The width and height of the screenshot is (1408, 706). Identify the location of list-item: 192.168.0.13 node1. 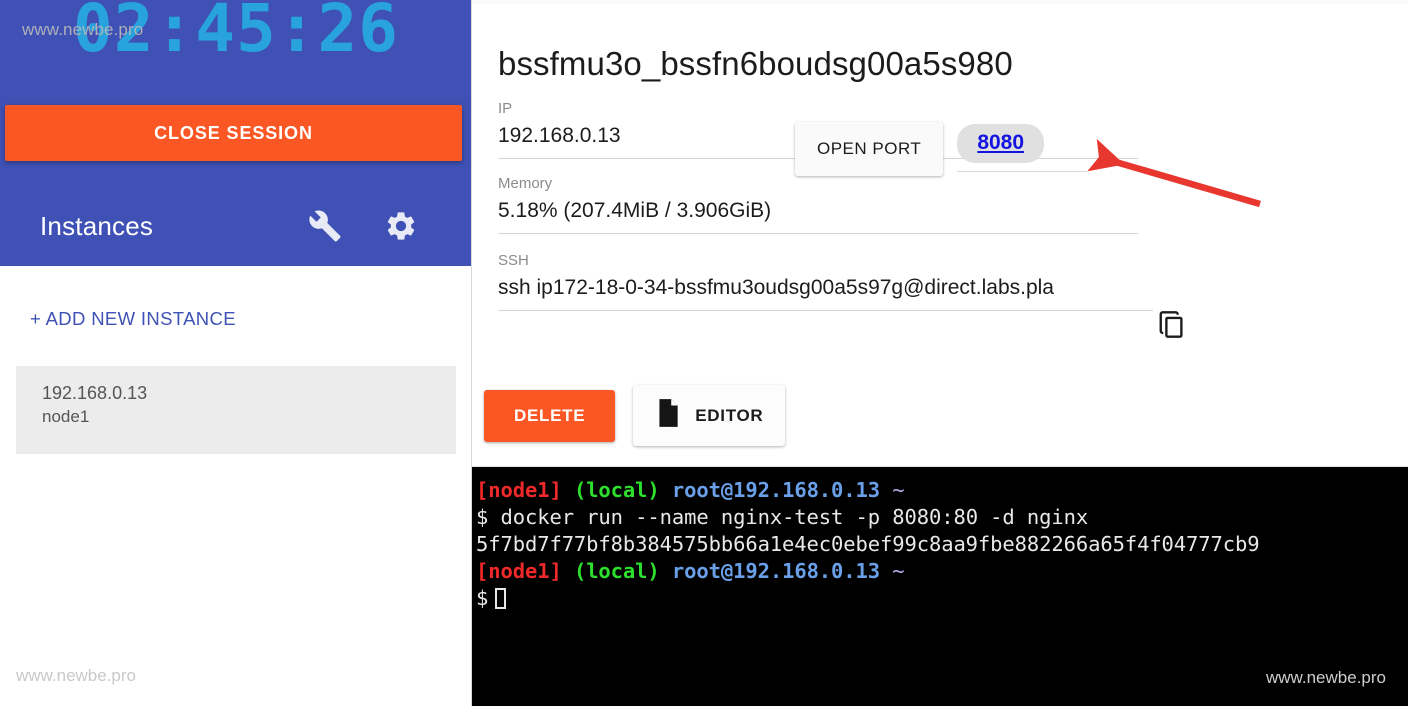
(236, 410).